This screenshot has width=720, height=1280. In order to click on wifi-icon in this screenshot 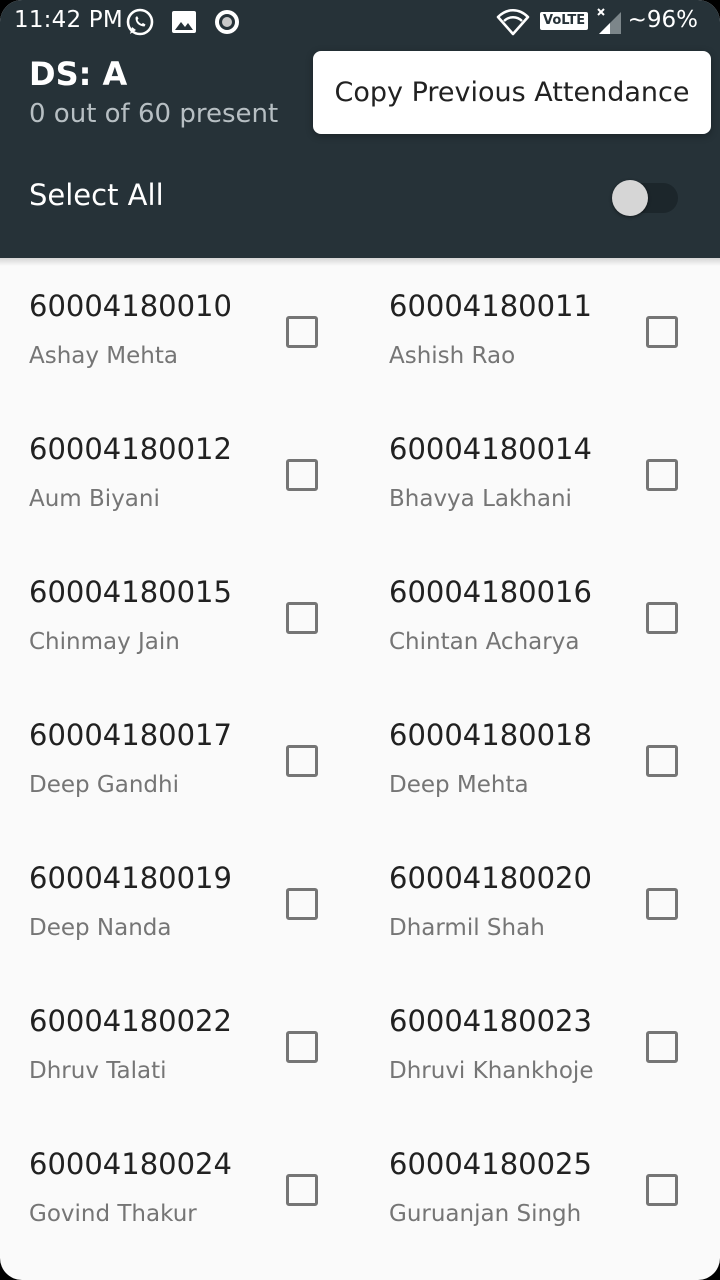, I will do `click(513, 22)`.